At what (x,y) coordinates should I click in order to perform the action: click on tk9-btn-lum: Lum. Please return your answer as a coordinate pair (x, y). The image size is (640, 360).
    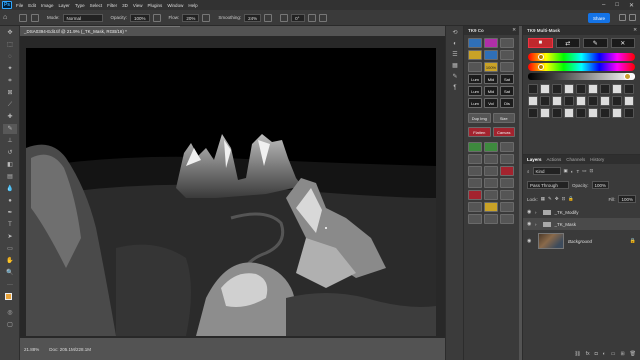
    Looking at the image, I should click on (475, 103).